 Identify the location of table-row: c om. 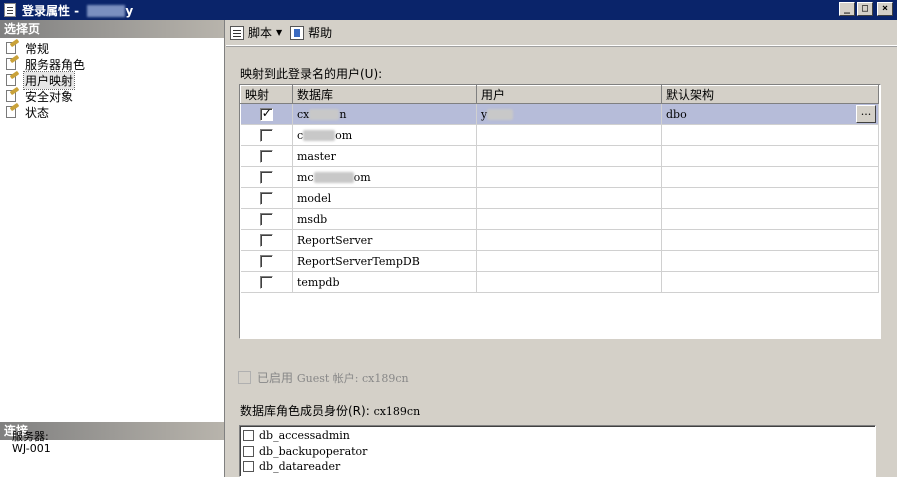
(559, 135).